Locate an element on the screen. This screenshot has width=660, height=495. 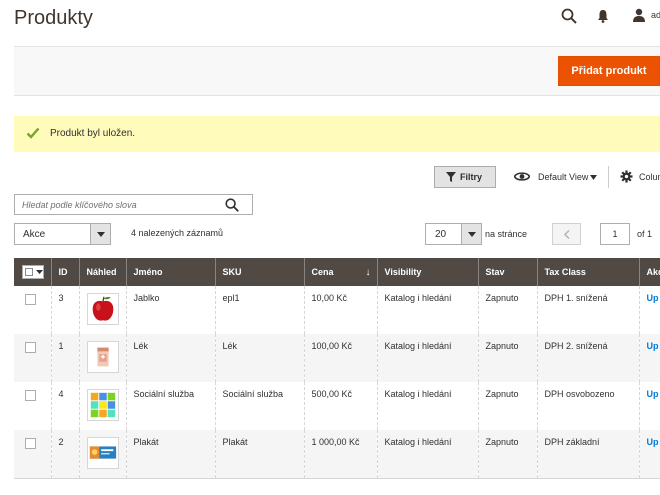
records-found: 4 nalezených záznamů is located at coordinates (177, 233).